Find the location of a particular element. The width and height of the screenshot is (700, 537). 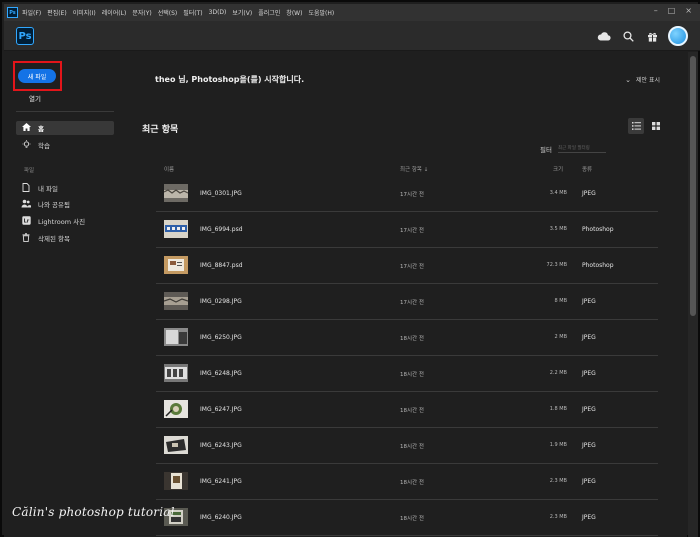

file-name: IMG_6241.JPG is located at coordinates (221, 481).